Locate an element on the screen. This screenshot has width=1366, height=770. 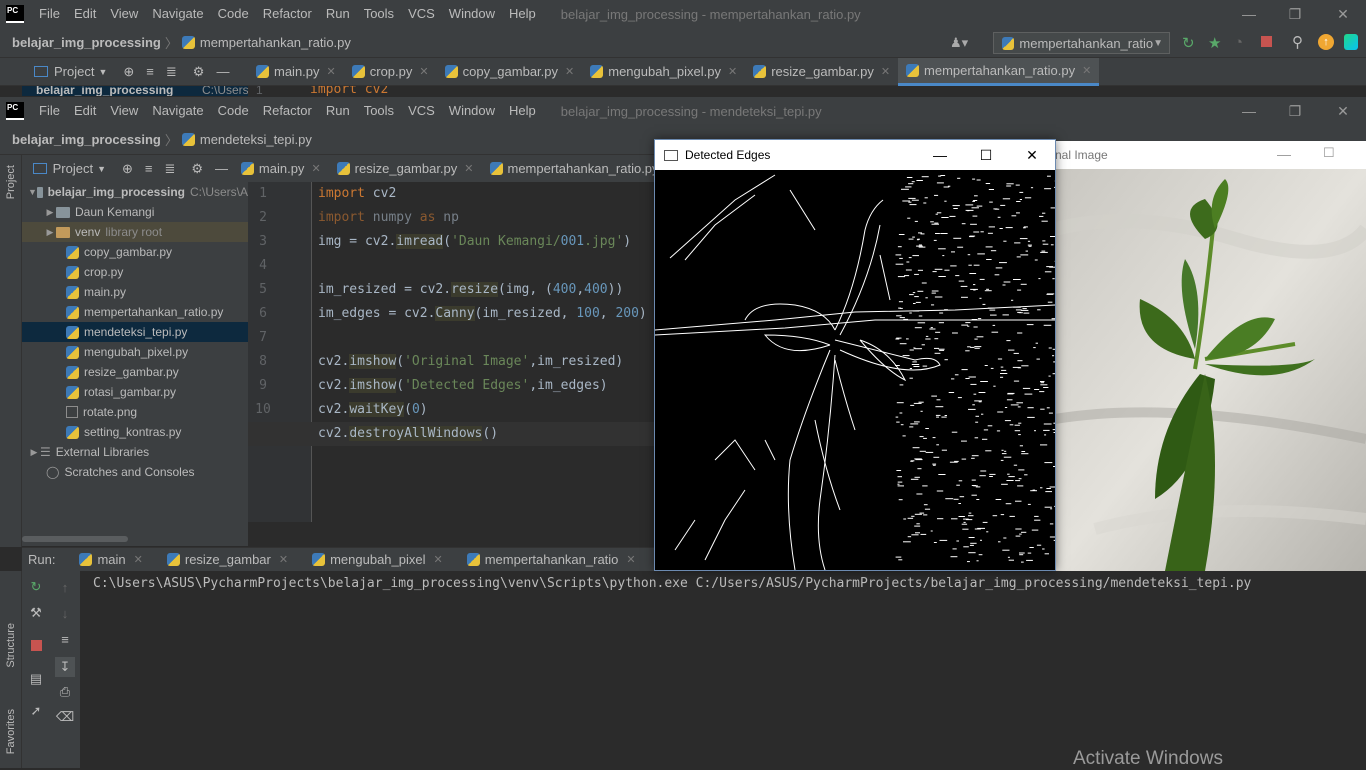
tree-item: rotasi_gambar.py is located at coordinates (135, 392).